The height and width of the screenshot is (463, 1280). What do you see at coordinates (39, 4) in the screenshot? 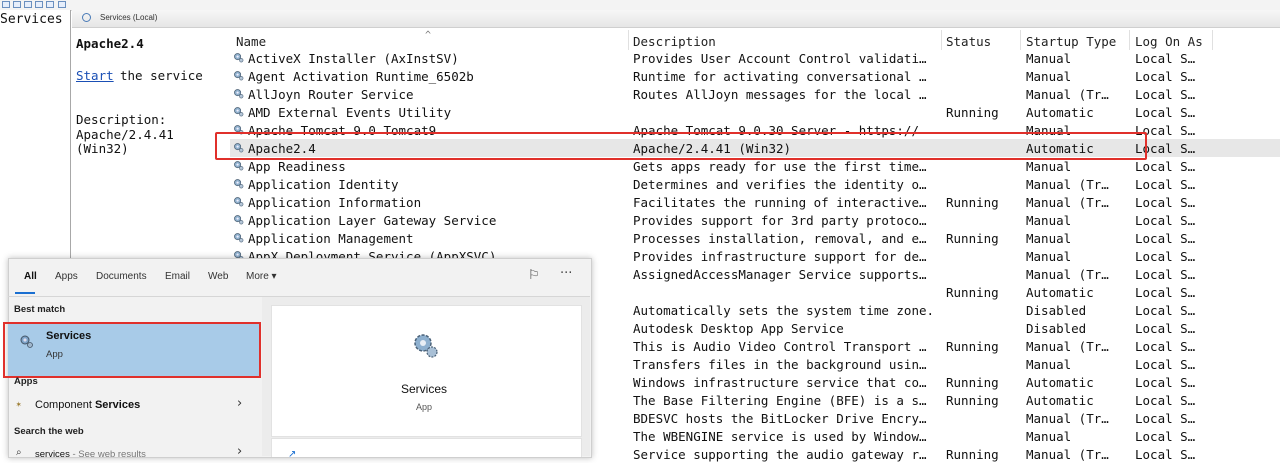
I see `properties-icon` at bounding box center [39, 4].